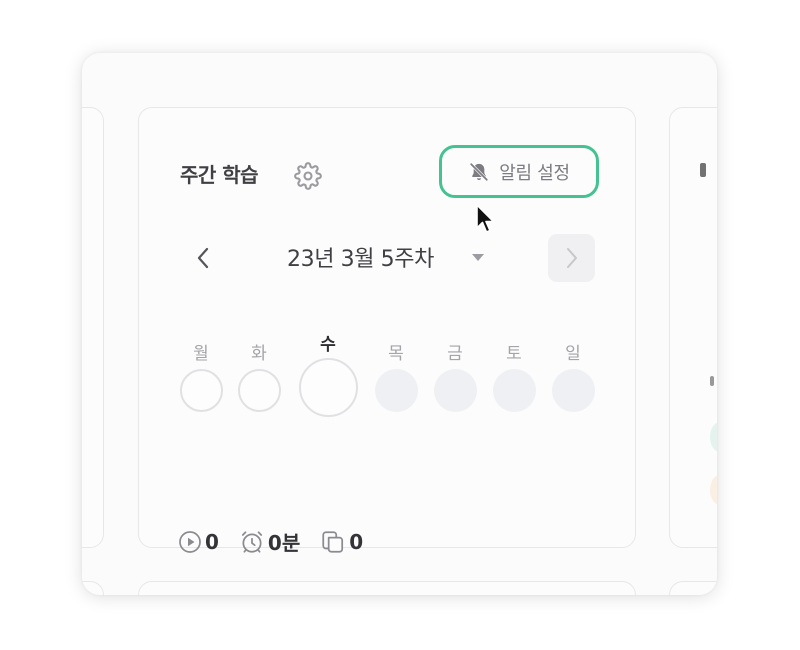 The image size is (800, 650). Describe the element at coordinates (328, 345) in the screenshot. I see `day-label: 수` at that location.